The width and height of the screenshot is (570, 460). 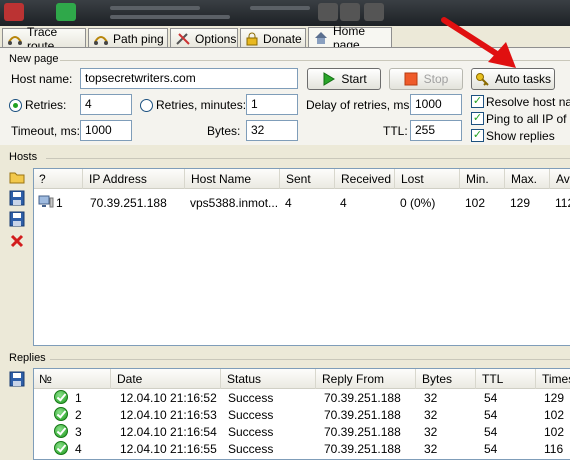 I want to click on path-ping-icon, so click(x=101, y=40).